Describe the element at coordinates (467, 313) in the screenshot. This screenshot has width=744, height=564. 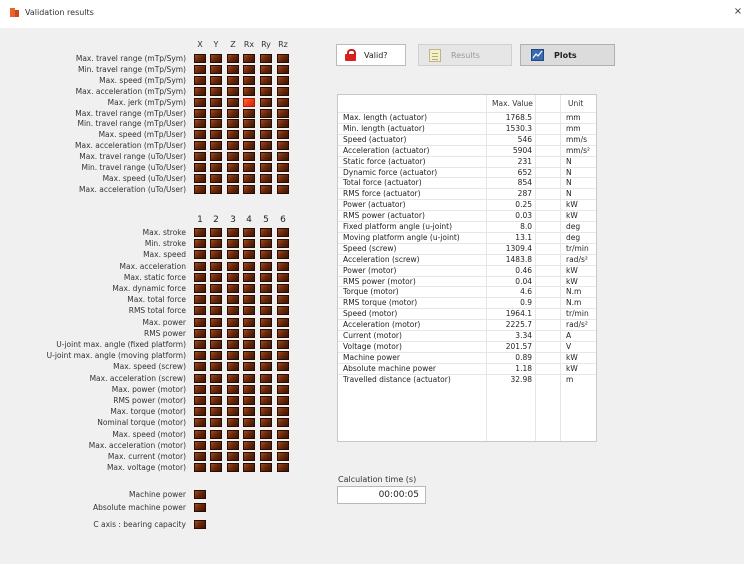
I see `table-row: Speed (motor) 1964.1 tr/min` at that location.